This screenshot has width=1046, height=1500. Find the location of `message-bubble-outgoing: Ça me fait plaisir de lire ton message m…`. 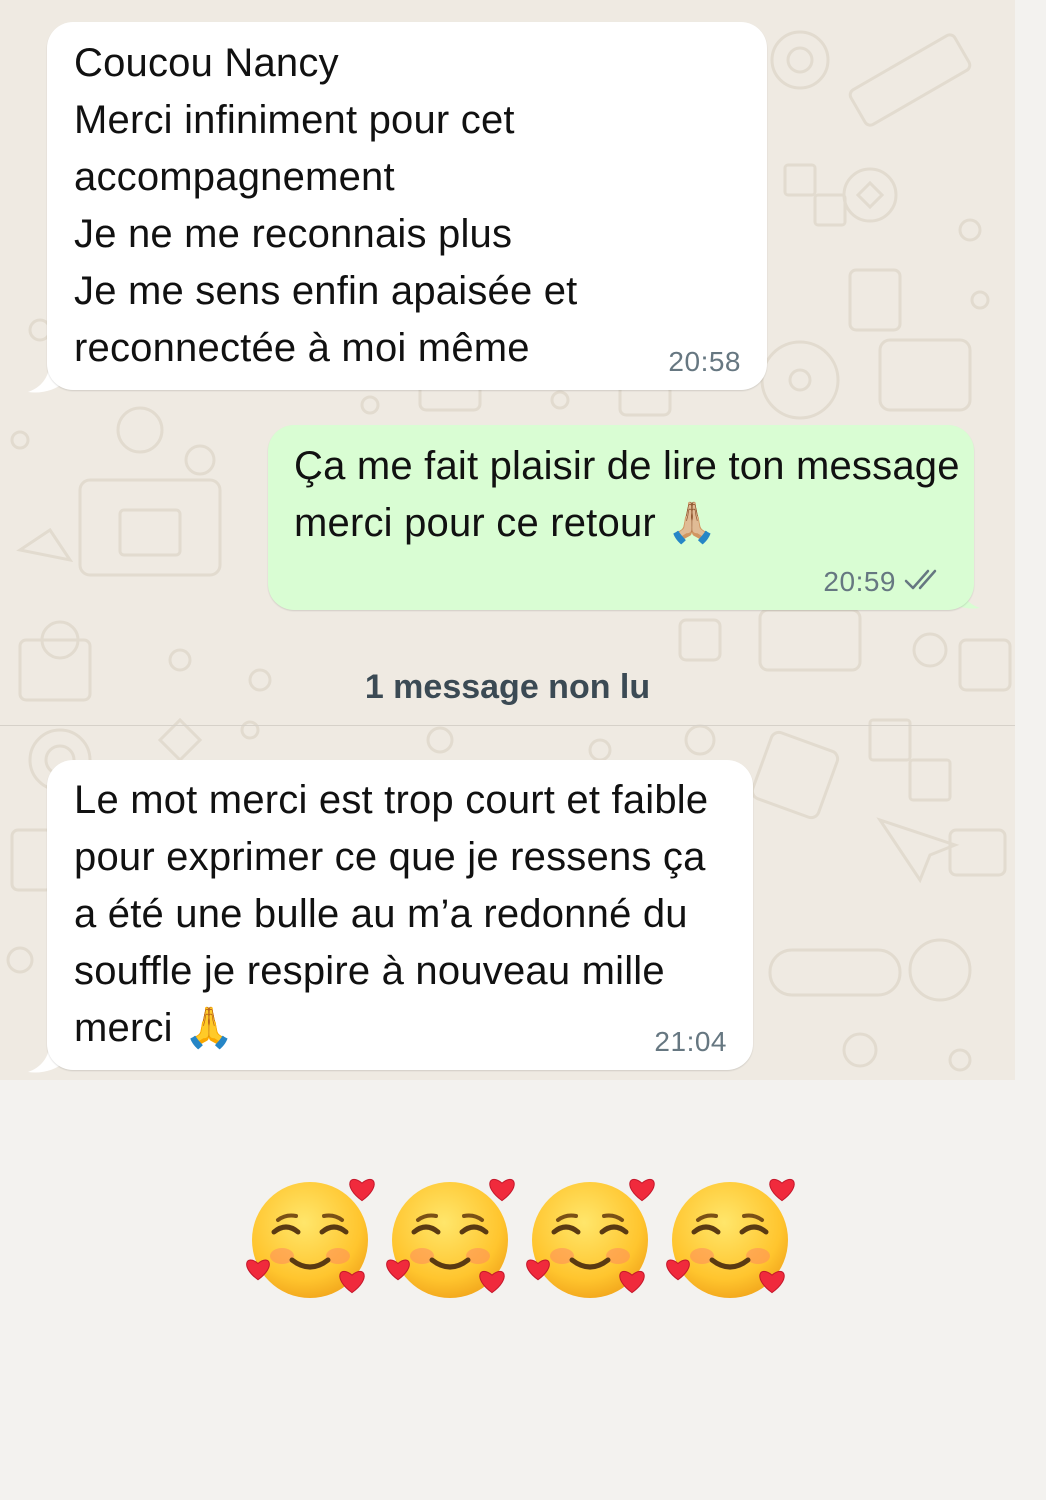

message-bubble-outgoing: Ça me fait plaisir de lire ton message m… is located at coordinates (621, 517).